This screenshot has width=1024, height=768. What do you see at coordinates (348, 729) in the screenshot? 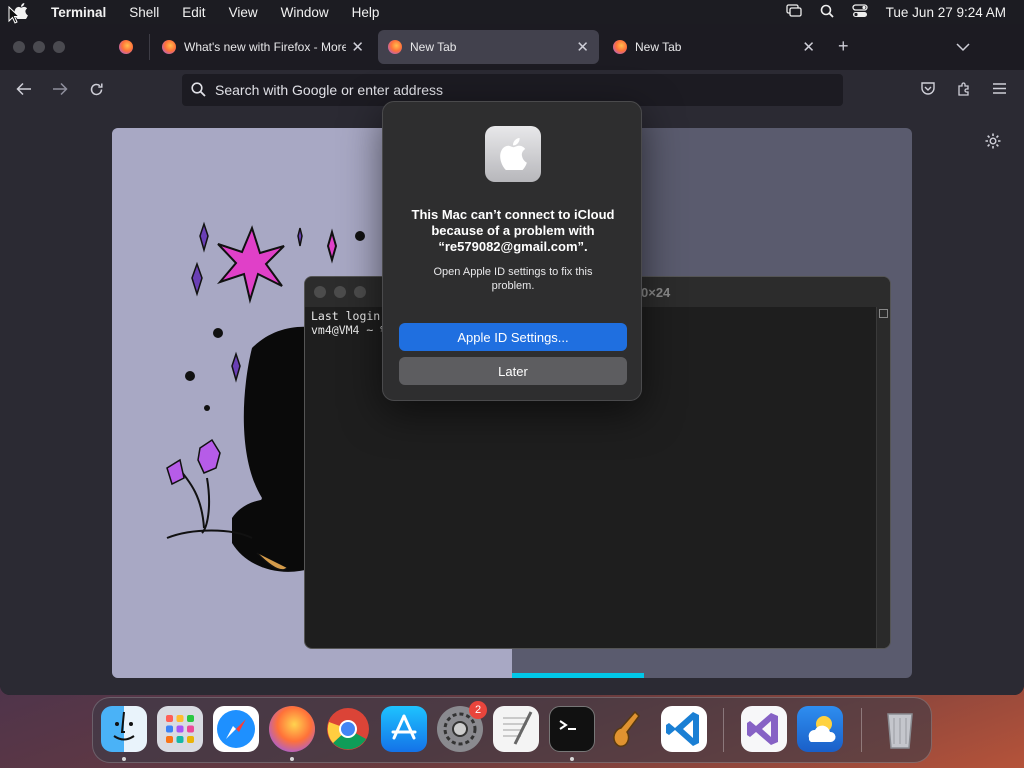
I see `chrome-icon` at bounding box center [348, 729].